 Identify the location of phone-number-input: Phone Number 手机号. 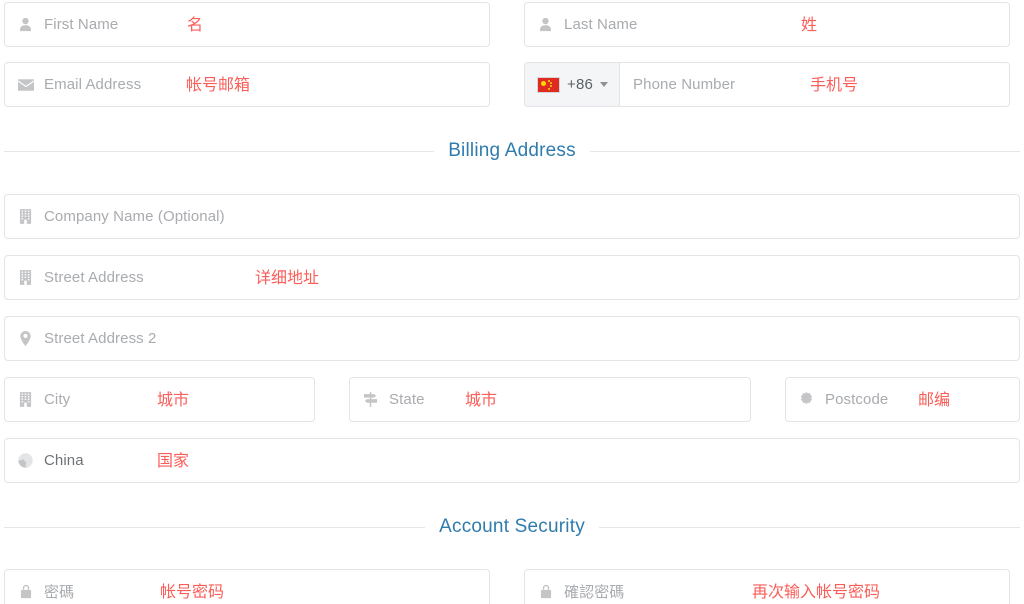
(814, 84).